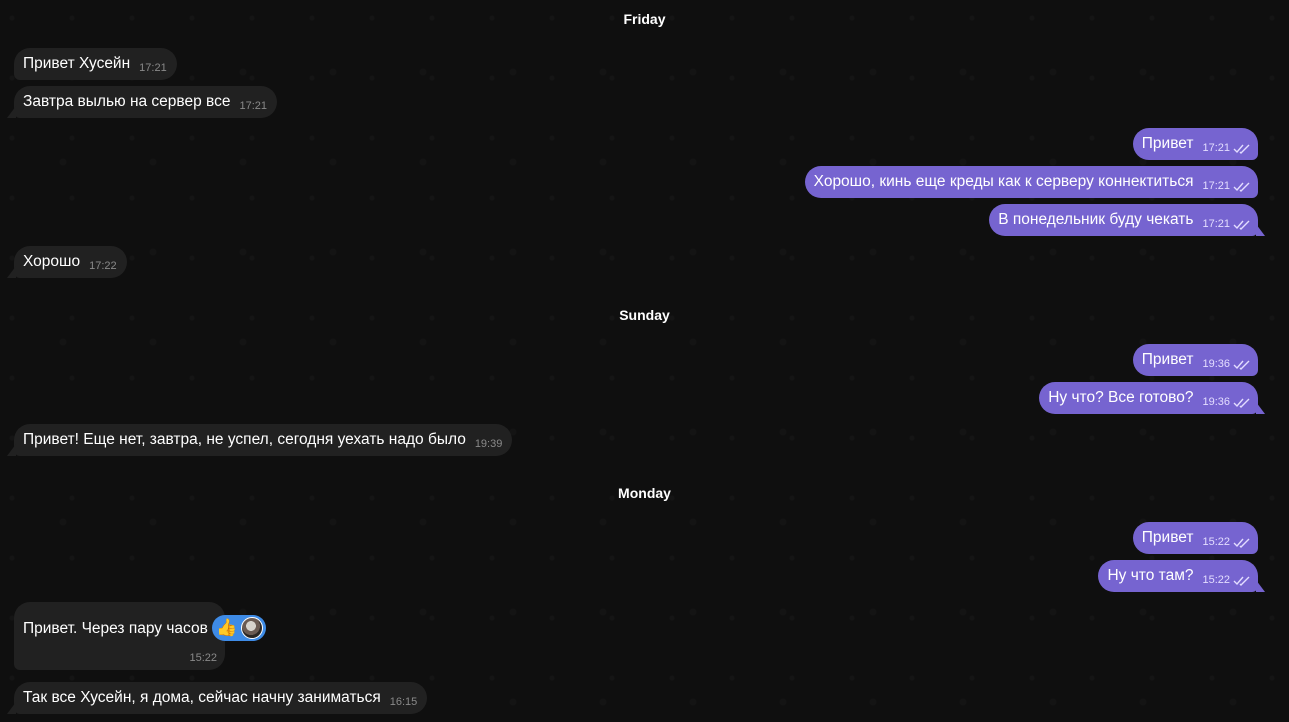 This screenshot has height=722, width=1289. What do you see at coordinates (488, 444) in the screenshot?
I see `message-time: 19:39` at bounding box center [488, 444].